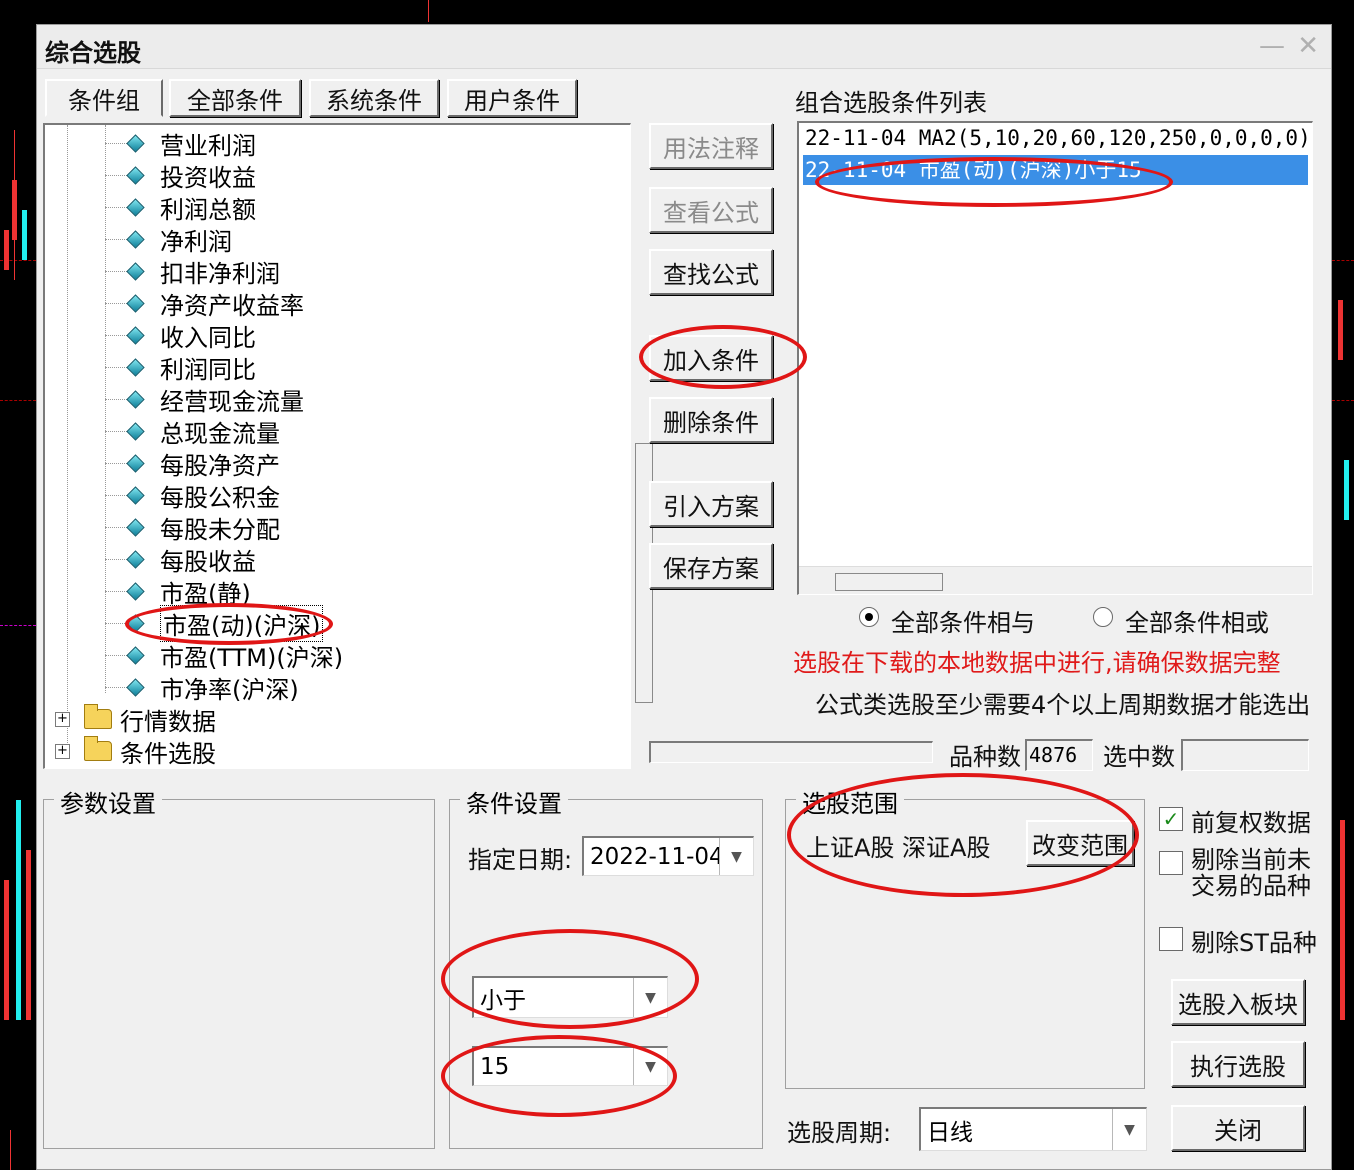 Image resolution: width=1354 pixels, height=1170 pixels. I want to click on tree-leaf: 市盈(TTM)(沪深), so click(224, 655).